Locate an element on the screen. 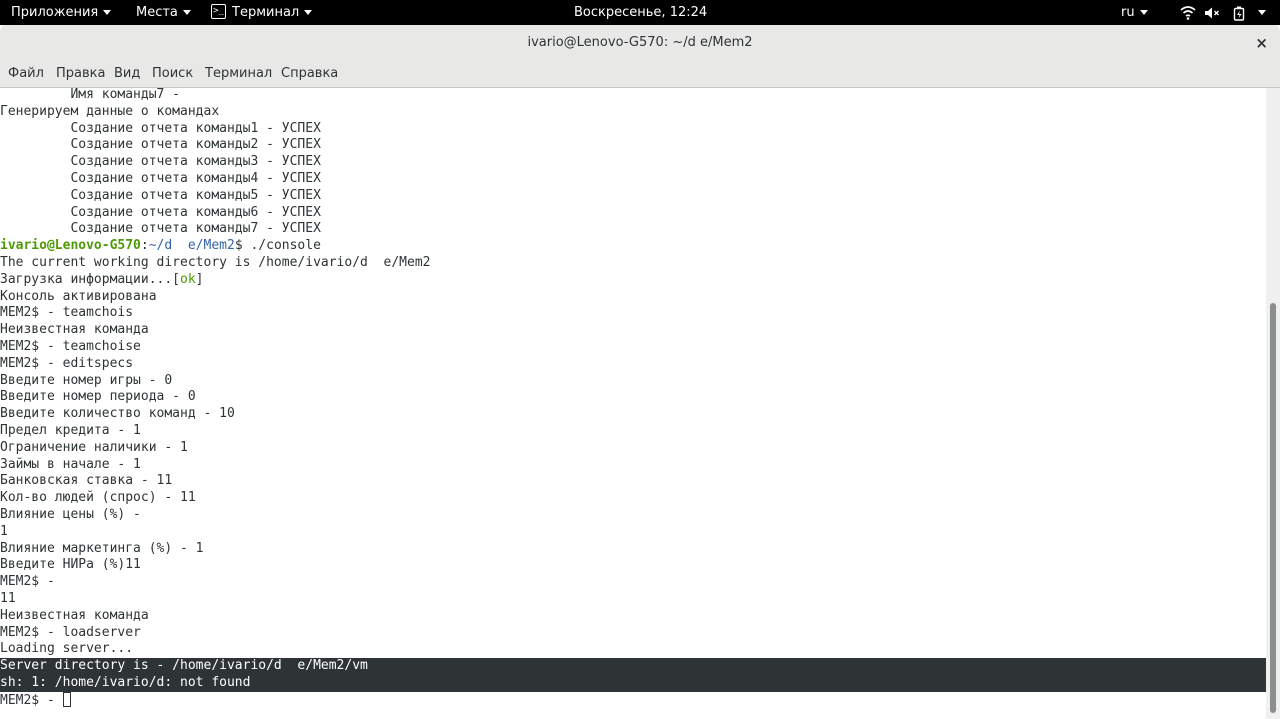  terminal-line: Банковская ставка - 11 is located at coordinates (86, 481).